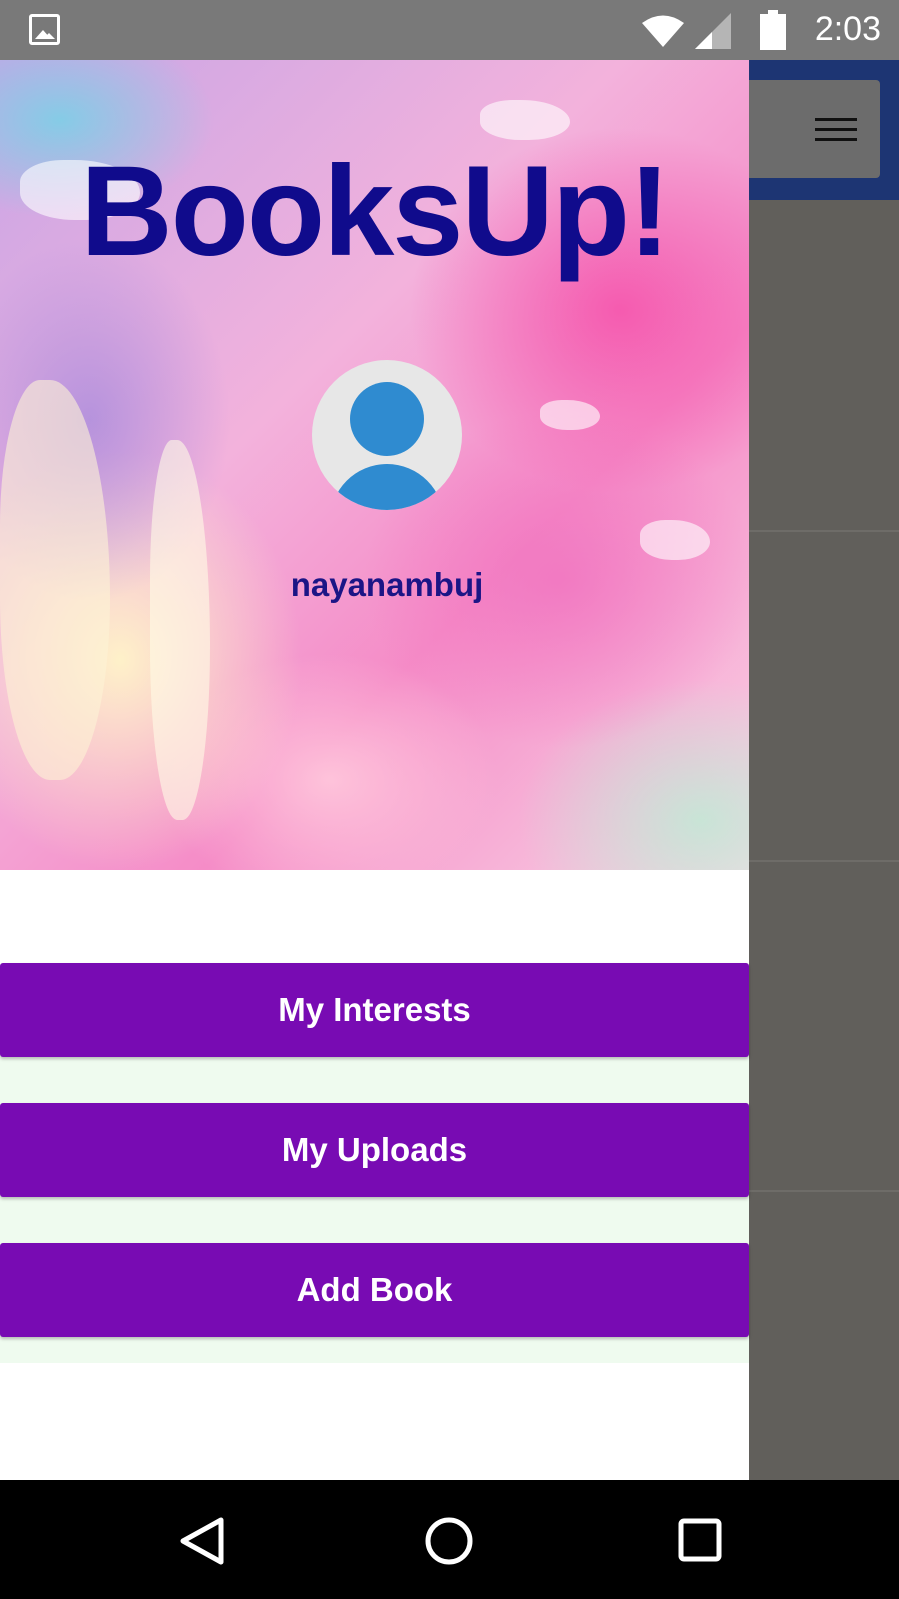  Describe the element at coordinates (202, 1541) in the screenshot. I see `back-icon` at that location.